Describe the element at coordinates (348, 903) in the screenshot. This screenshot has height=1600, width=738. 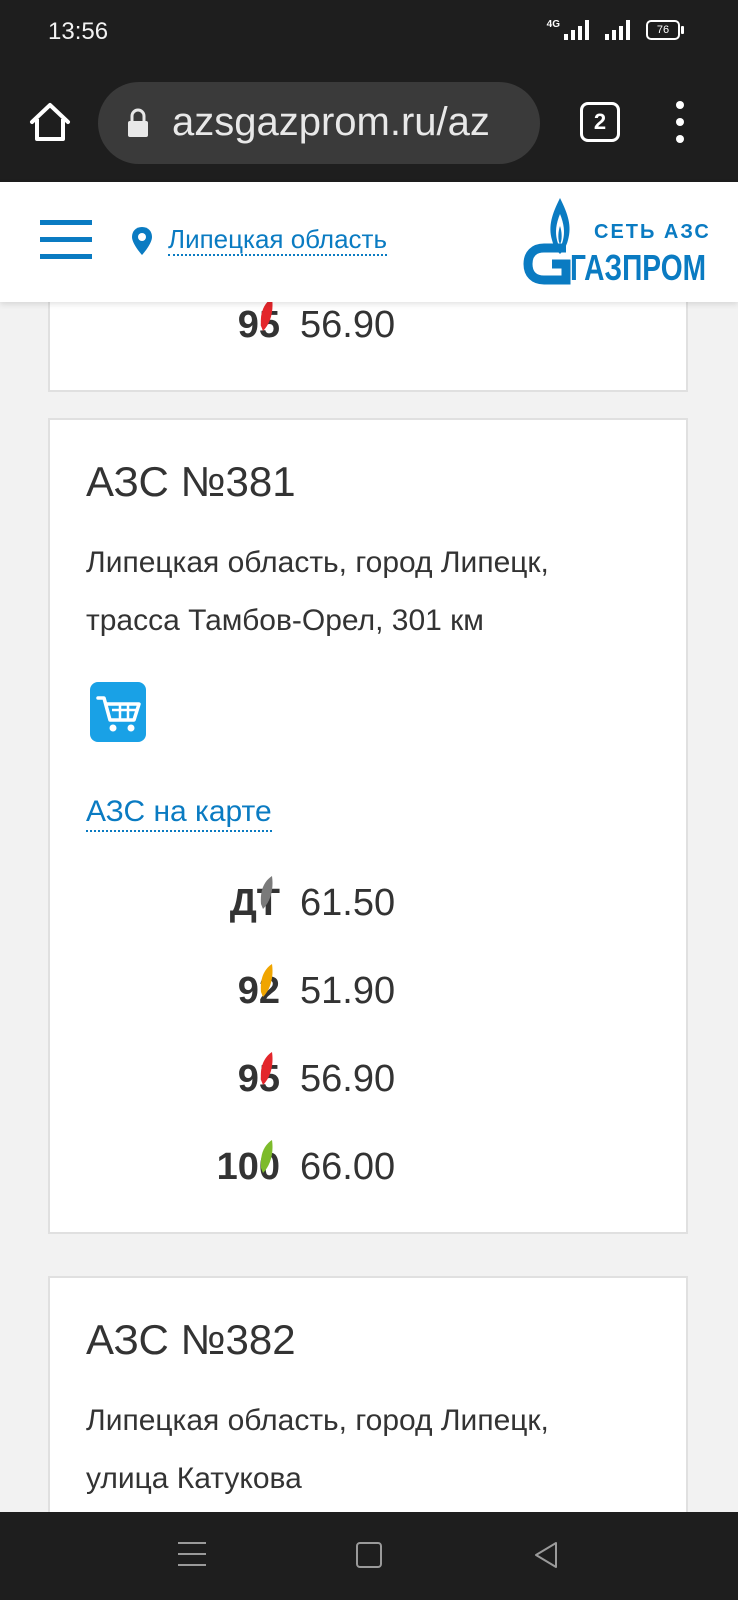
I see `fuel-price: 61.50` at that location.